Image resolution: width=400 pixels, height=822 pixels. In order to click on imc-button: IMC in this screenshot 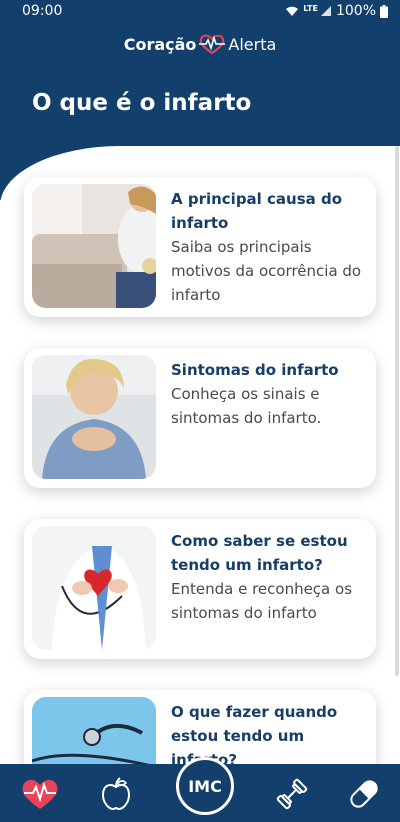, I will do `click(205, 786)`.